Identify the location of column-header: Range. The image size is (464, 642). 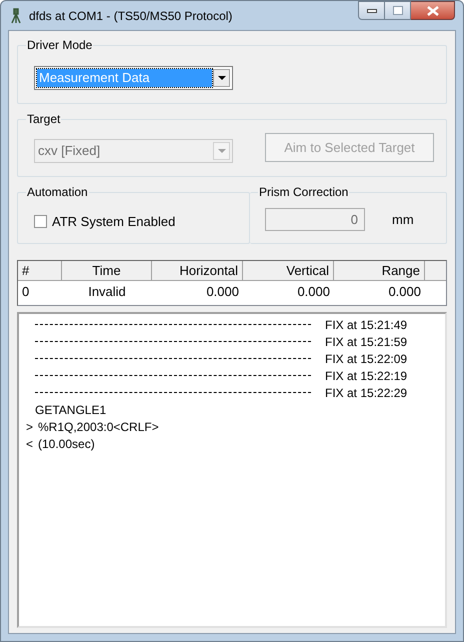
(379, 271).